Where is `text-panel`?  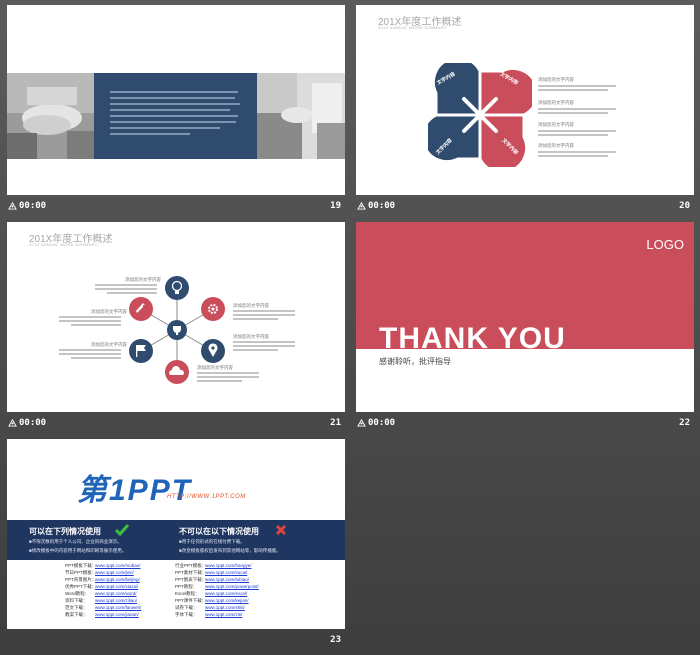 text-panel is located at coordinates (175, 116).